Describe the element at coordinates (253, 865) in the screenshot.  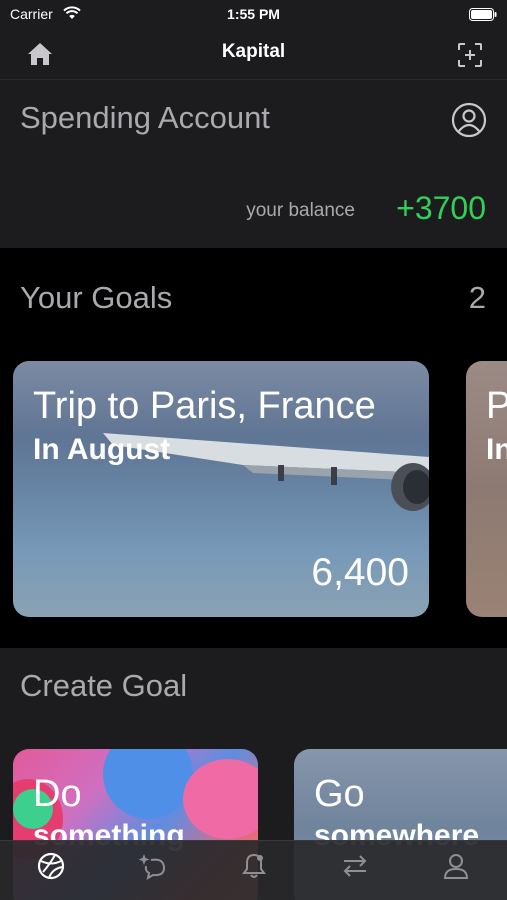
I see `bell-icon` at that location.